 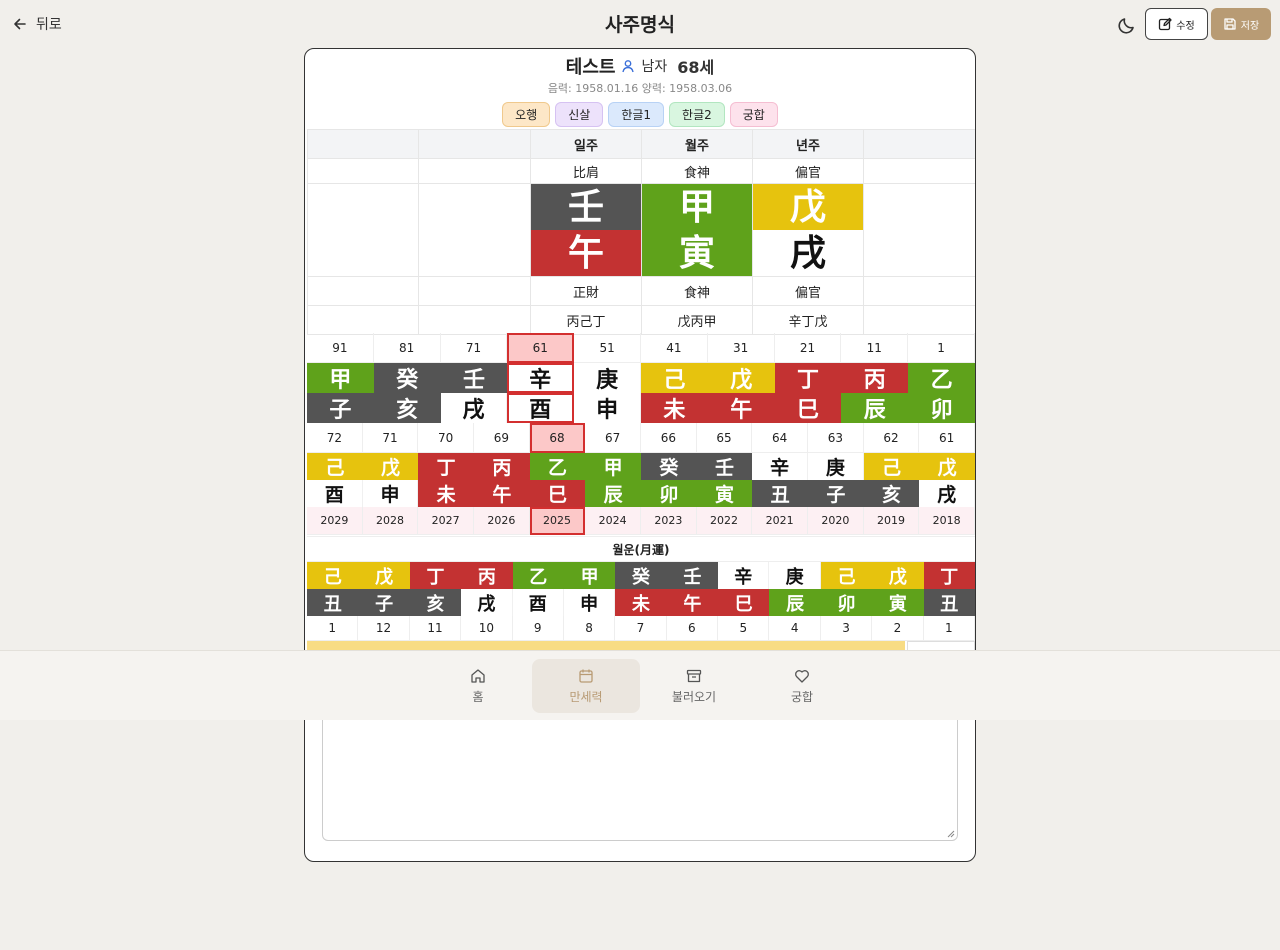 What do you see at coordinates (780, 493) in the screenshot?
I see `seun-branch: 丑` at bounding box center [780, 493].